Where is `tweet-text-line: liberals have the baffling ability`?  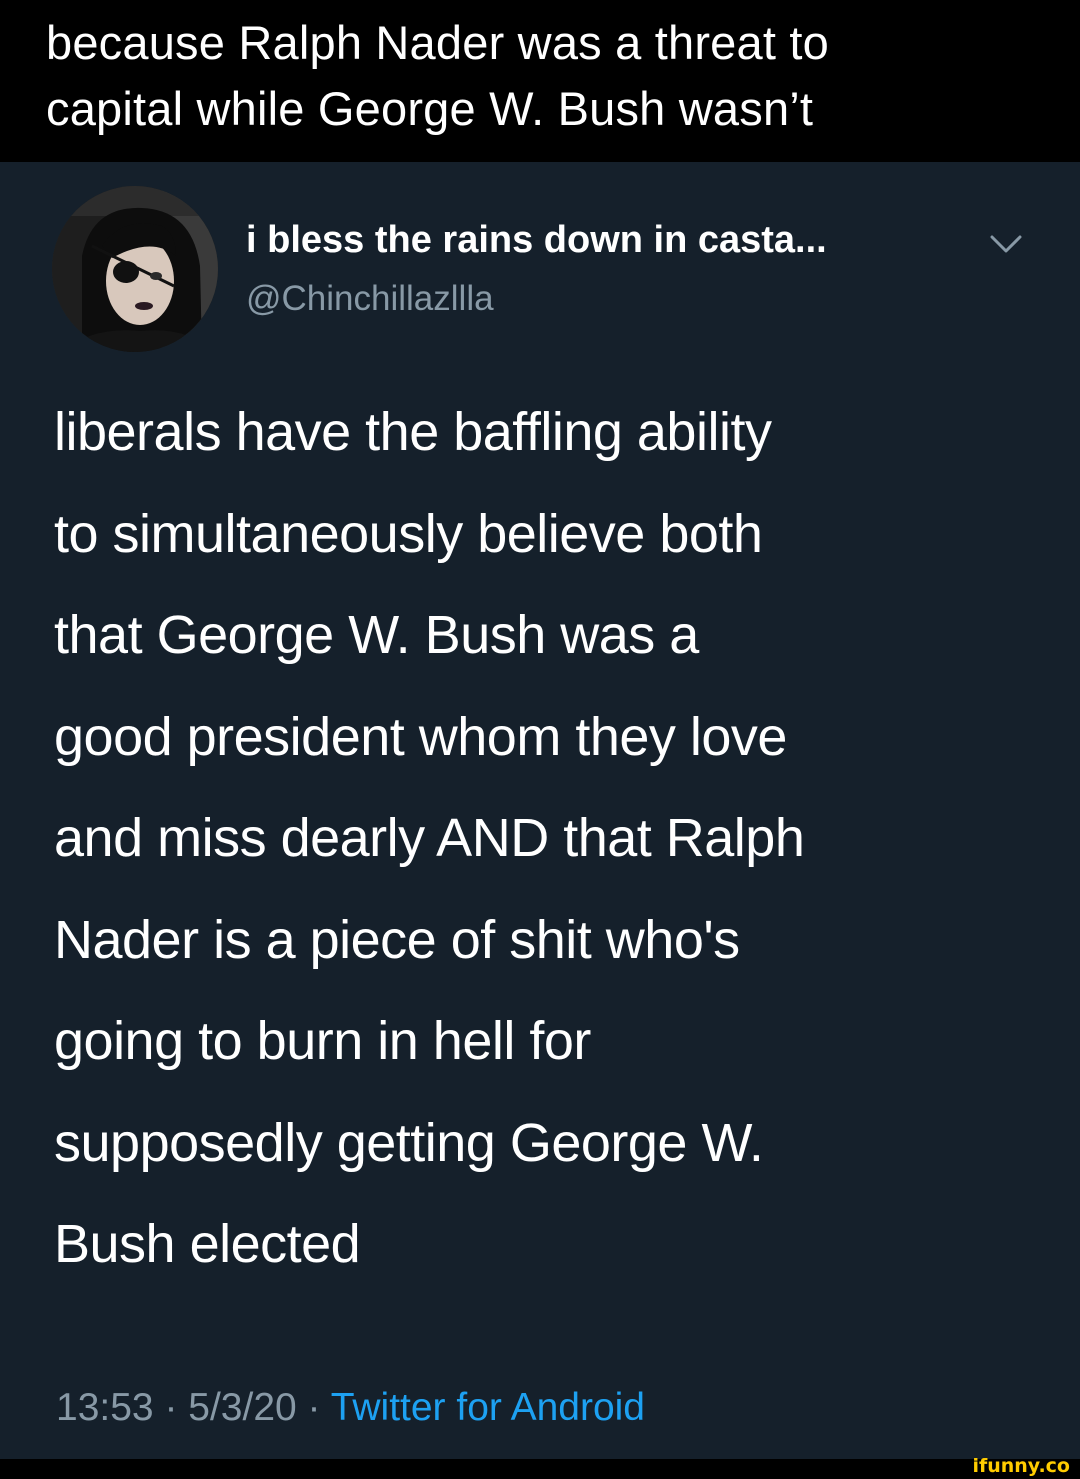 tweet-text-line: liberals have the baffling ability is located at coordinates (413, 432).